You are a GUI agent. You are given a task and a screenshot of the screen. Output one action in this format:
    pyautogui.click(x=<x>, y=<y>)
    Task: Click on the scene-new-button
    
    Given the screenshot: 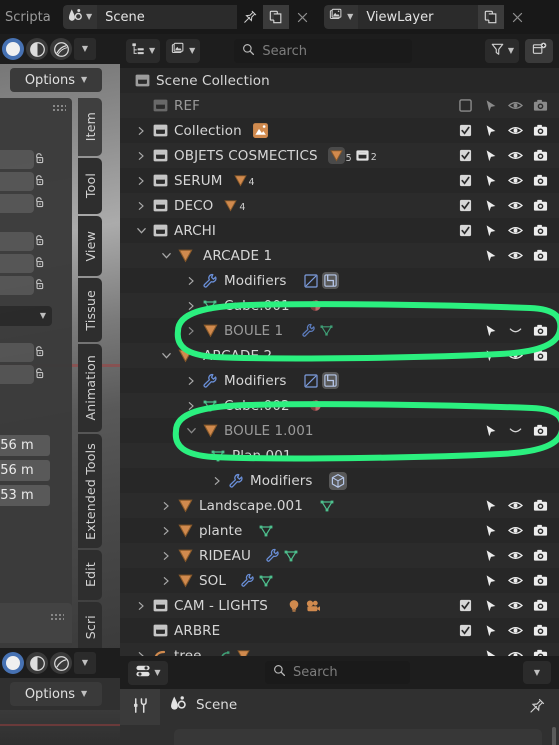 What is the action you would take?
    pyautogui.click(x=276, y=17)
    